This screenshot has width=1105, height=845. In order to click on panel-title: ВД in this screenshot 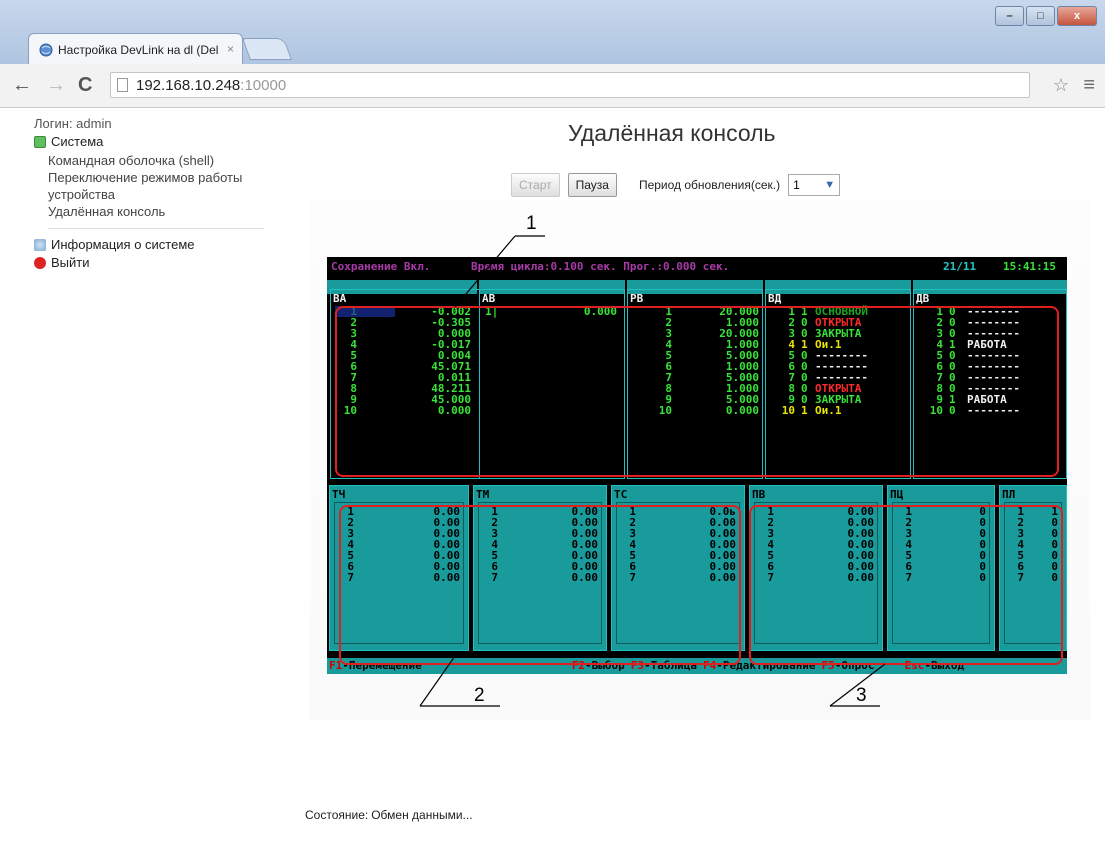, I will do `click(775, 298)`.